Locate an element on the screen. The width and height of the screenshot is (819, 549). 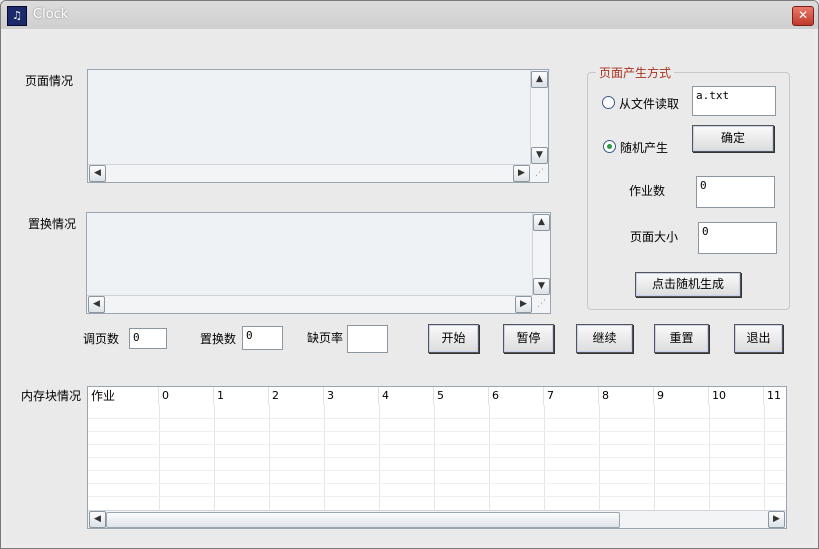
grid-header-cell: 11 is located at coordinates (775, 396).